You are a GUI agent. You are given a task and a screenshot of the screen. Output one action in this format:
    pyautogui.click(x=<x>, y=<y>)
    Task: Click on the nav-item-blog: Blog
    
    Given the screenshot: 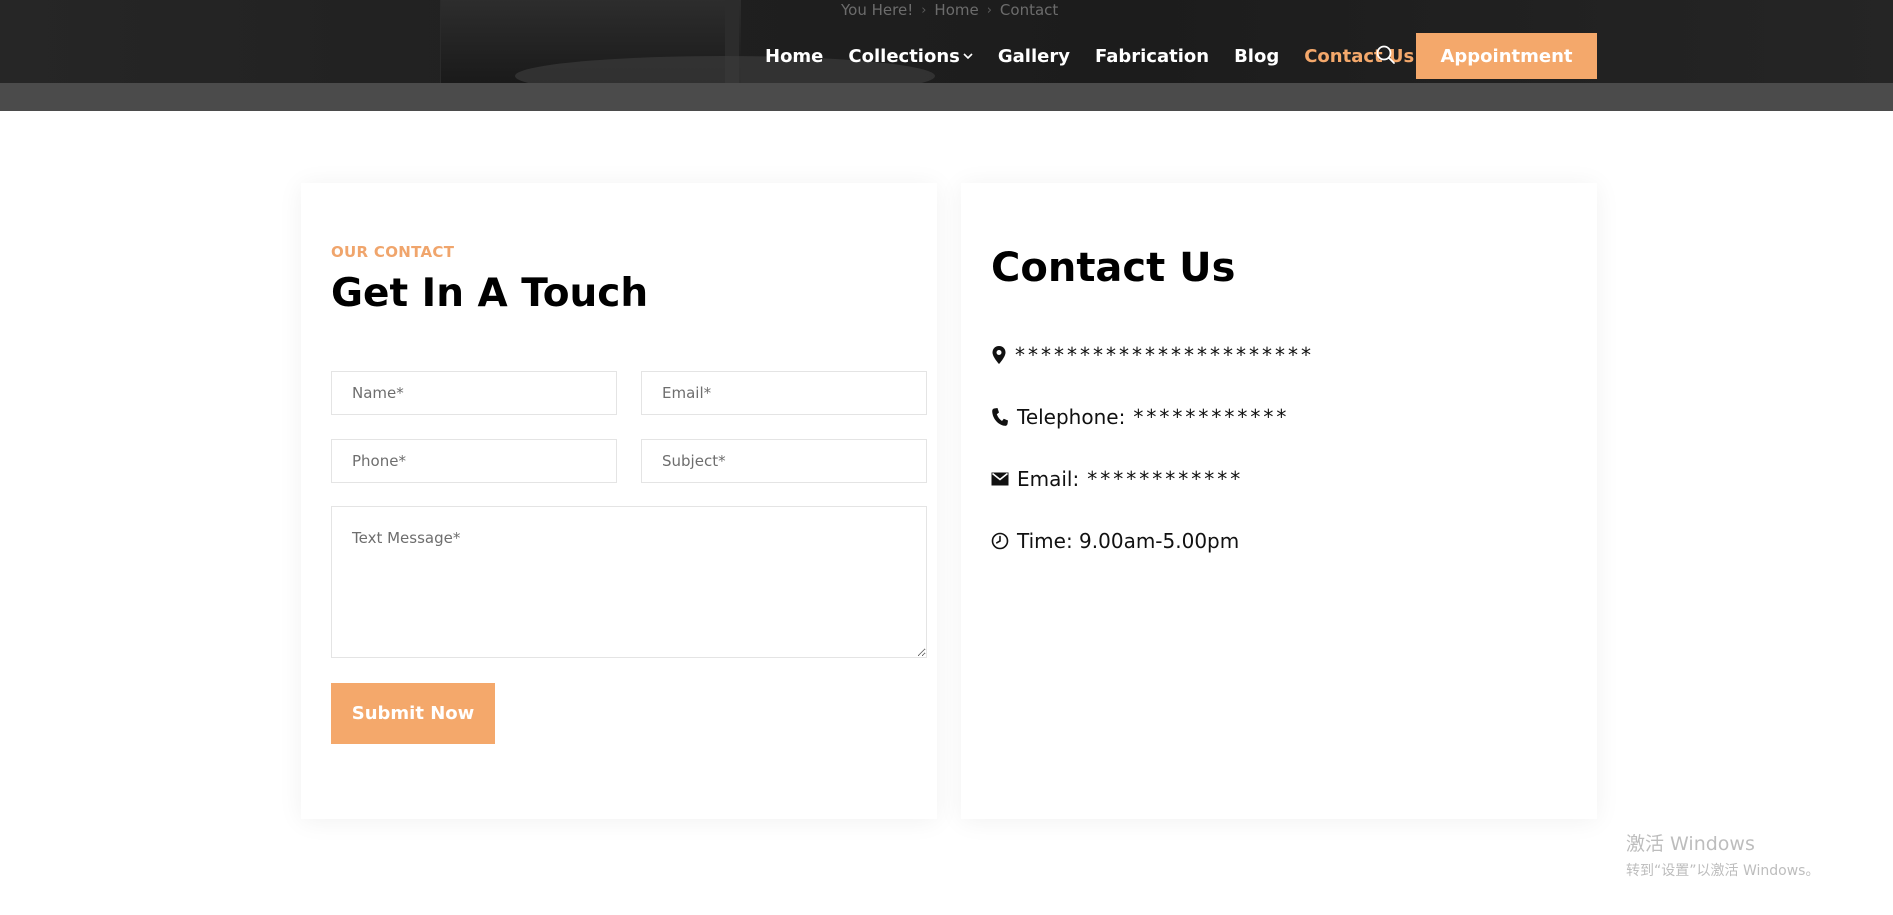 What is the action you would take?
    pyautogui.click(x=1256, y=56)
    